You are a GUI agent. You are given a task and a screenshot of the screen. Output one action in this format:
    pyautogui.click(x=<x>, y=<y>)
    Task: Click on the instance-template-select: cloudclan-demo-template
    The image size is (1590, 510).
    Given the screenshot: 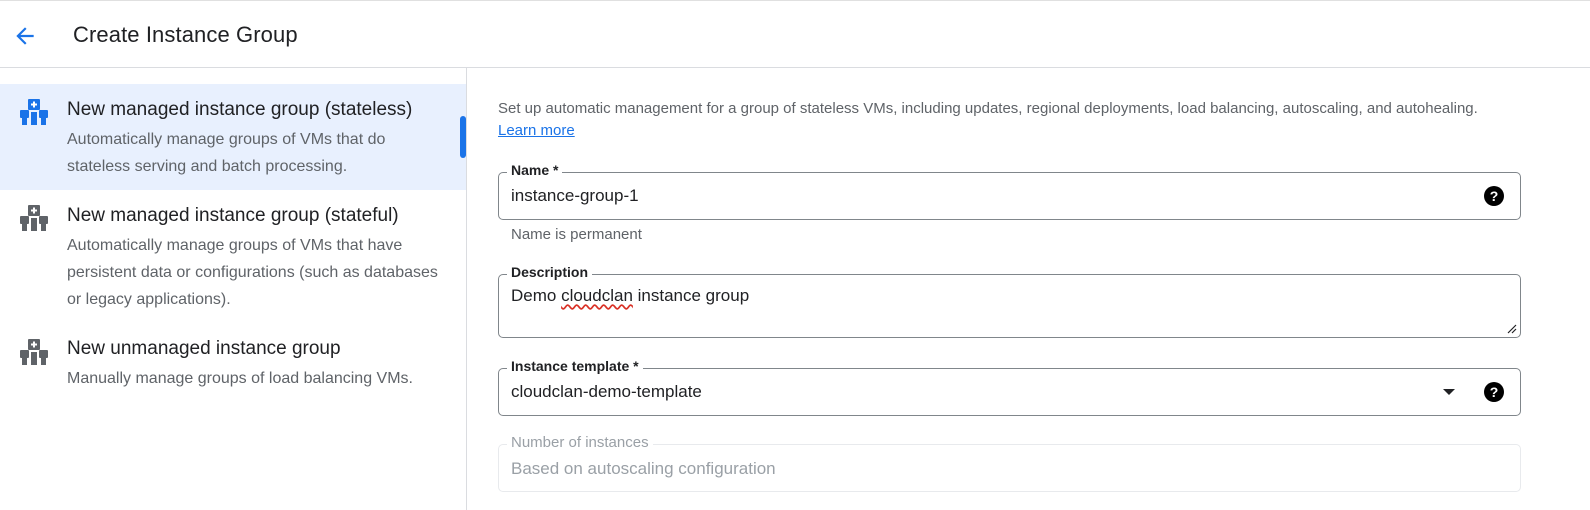 What is the action you would take?
    pyautogui.click(x=606, y=392)
    